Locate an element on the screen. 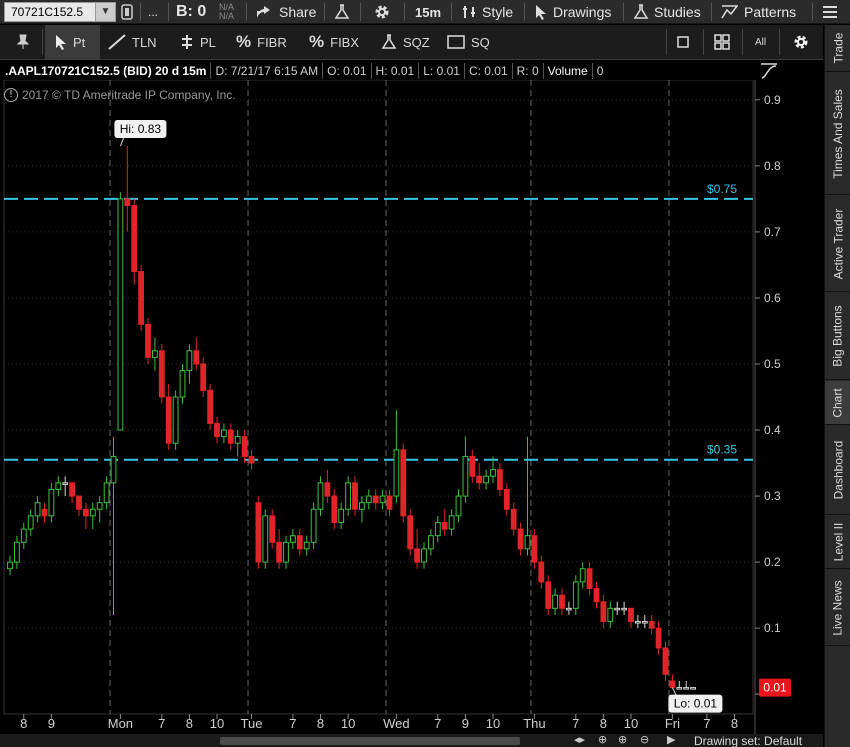  zoom-in-icon: ⊕ is located at coordinates (622, 740).